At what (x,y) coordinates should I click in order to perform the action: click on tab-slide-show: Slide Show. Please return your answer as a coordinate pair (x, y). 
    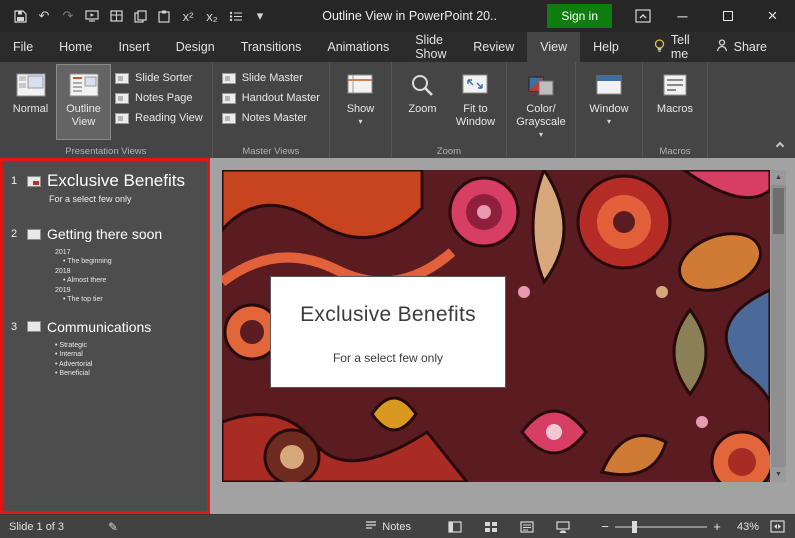
    Looking at the image, I should click on (431, 47).